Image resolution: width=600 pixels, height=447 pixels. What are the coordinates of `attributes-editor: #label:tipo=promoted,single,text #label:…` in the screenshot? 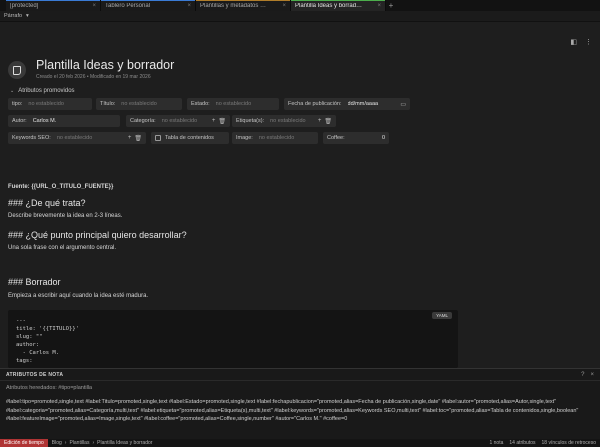 It's located at (295, 411).